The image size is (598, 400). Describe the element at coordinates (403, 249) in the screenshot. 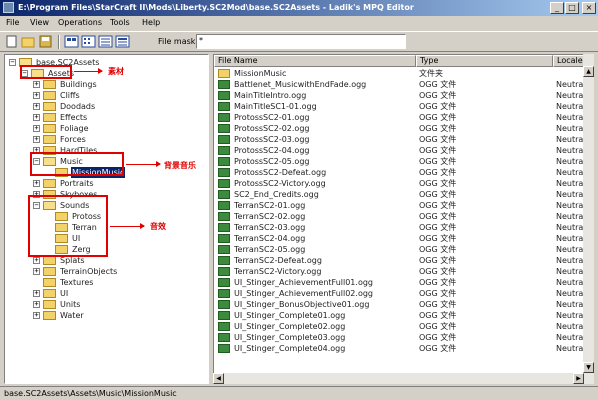

I see `list-item: TerranSC2-05.ogg OGG 文件 Neutral` at that location.